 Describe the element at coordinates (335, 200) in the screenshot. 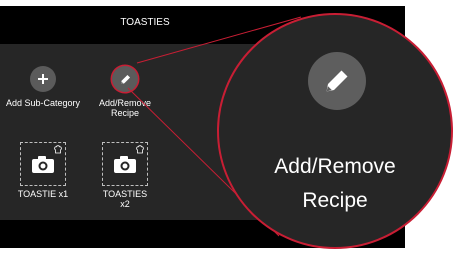

I see `zoom-callout-line2: Recipe` at that location.